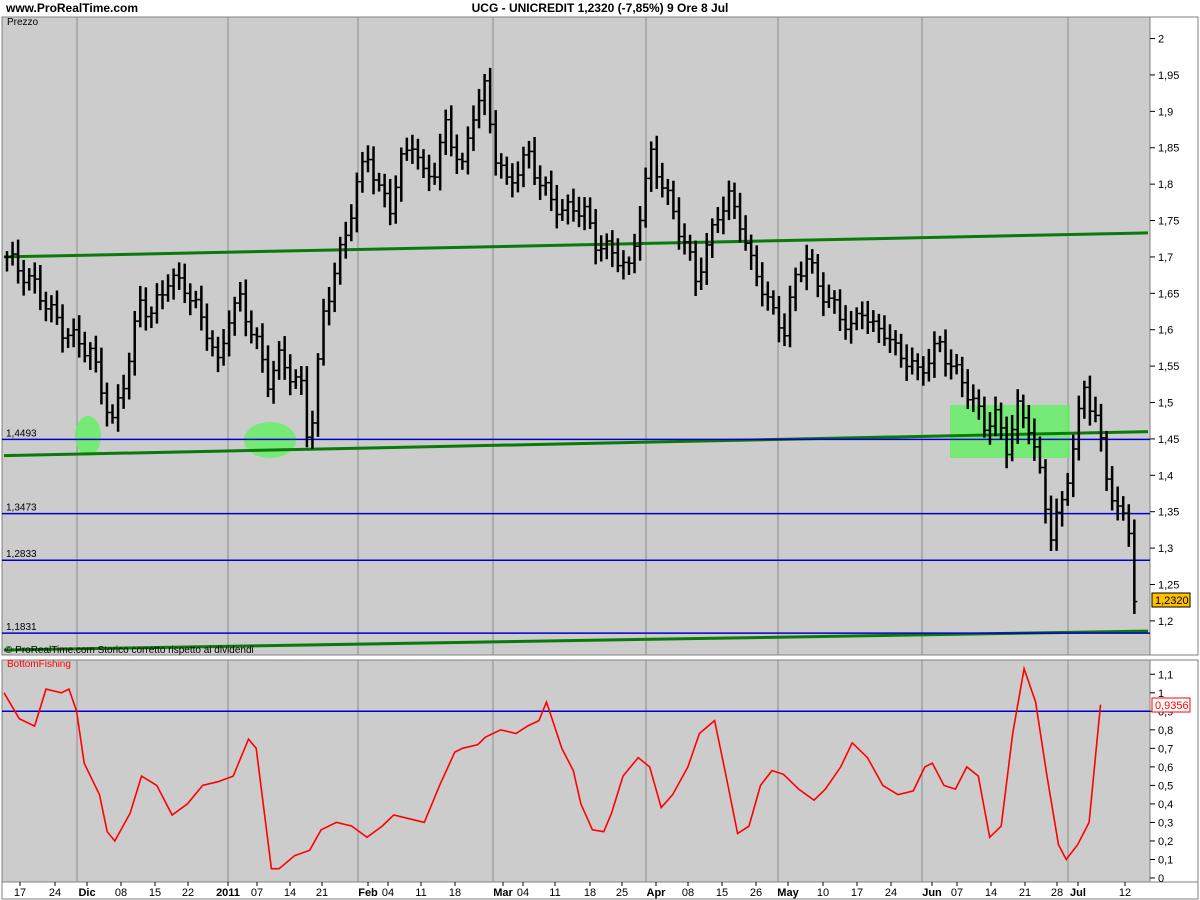 The height and width of the screenshot is (900, 1200). Describe the element at coordinates (1168, 76) in the screenshot. I see `y-tick-label: 1,95` at that location.